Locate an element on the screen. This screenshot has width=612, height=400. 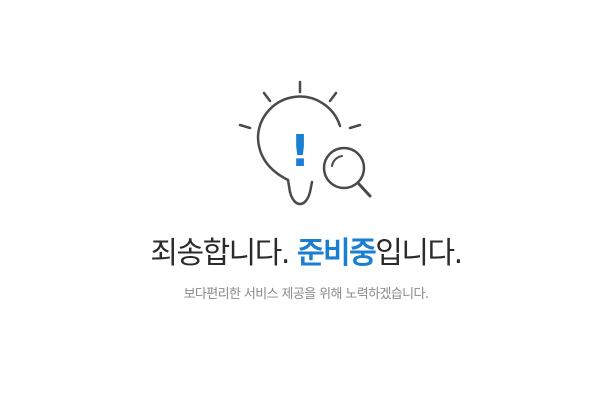
magnifier-handle is located at coordinates (364, 189).